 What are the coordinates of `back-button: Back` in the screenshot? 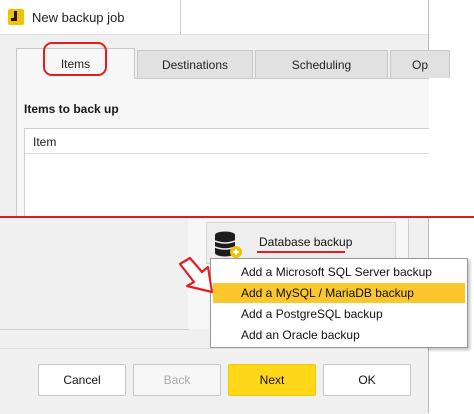 It's located at (177, 380).